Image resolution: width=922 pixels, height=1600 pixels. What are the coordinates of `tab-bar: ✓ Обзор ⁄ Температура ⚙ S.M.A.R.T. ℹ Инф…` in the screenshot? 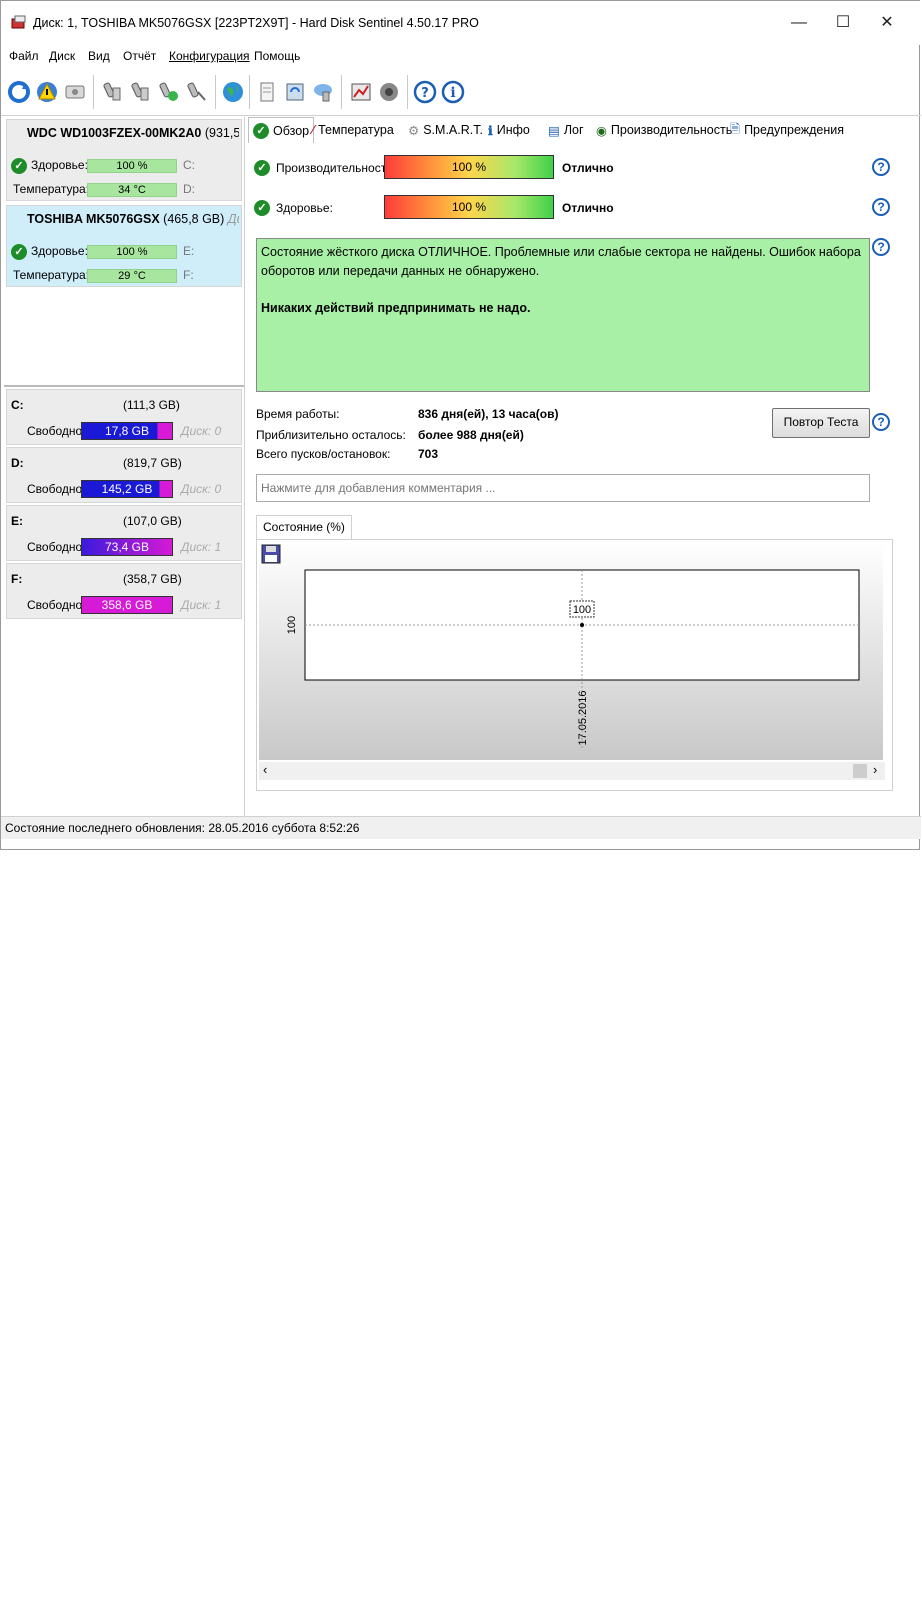 It's located at (584, 131).